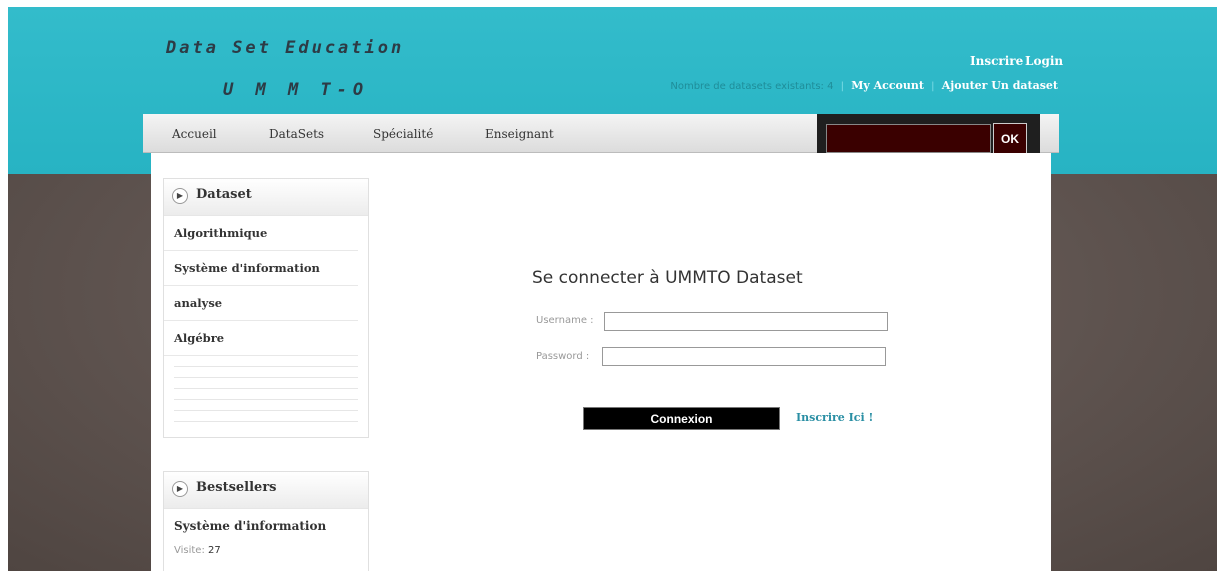  I want to click on dataset-box-header: ▶ Dataset, so click(266, 197).